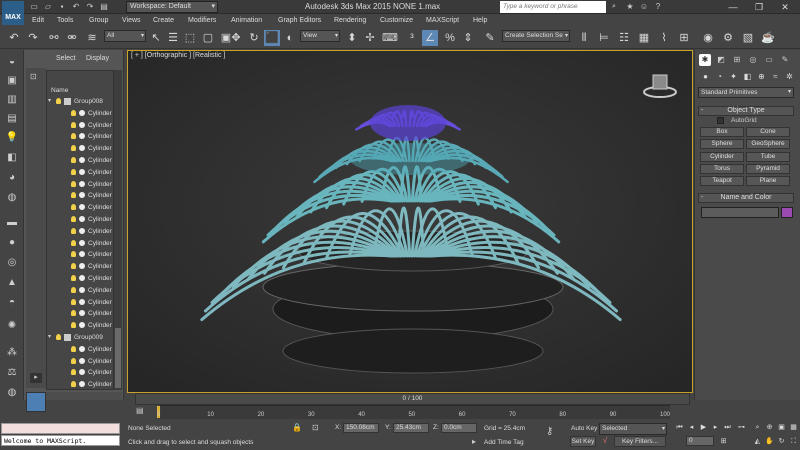  I want to click on collapse-icon: ▾, so click(49, 337).